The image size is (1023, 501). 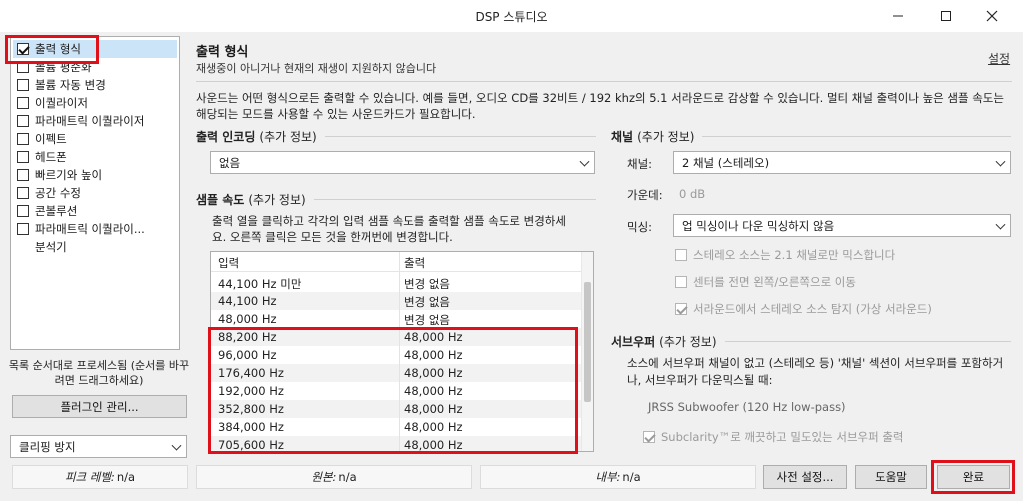 I want to click on sidebar-item-label: 공간 수정, so click(x=58, y=193).